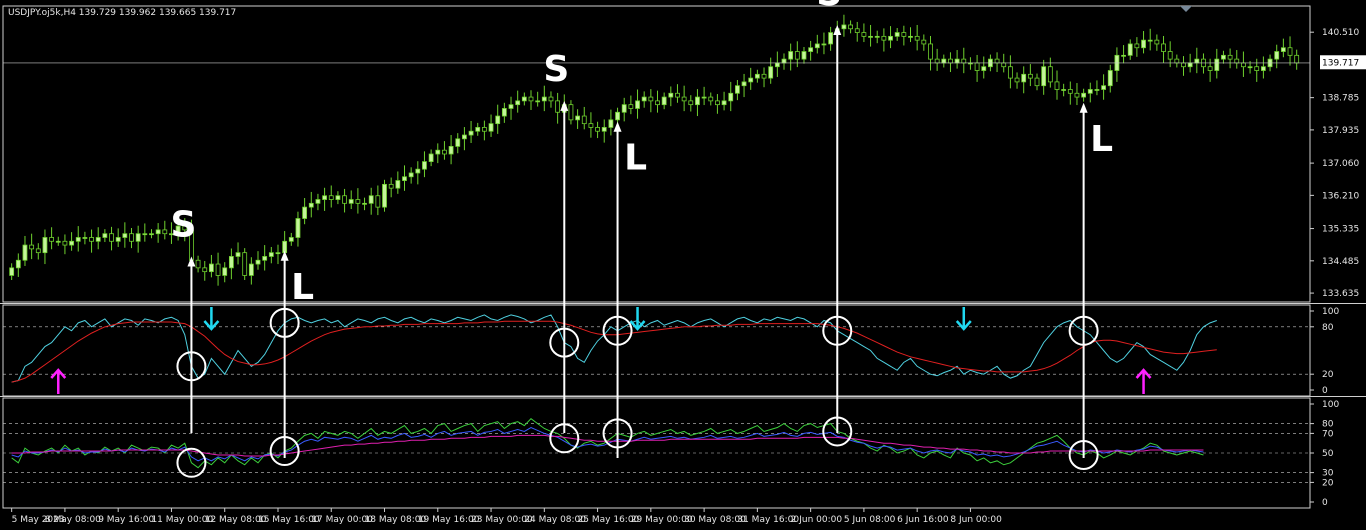 Image resolution: width=1366 pixels, height=530 pixels. I want to click on rsi-scale-tick-label: 70, so click(1328, 434).